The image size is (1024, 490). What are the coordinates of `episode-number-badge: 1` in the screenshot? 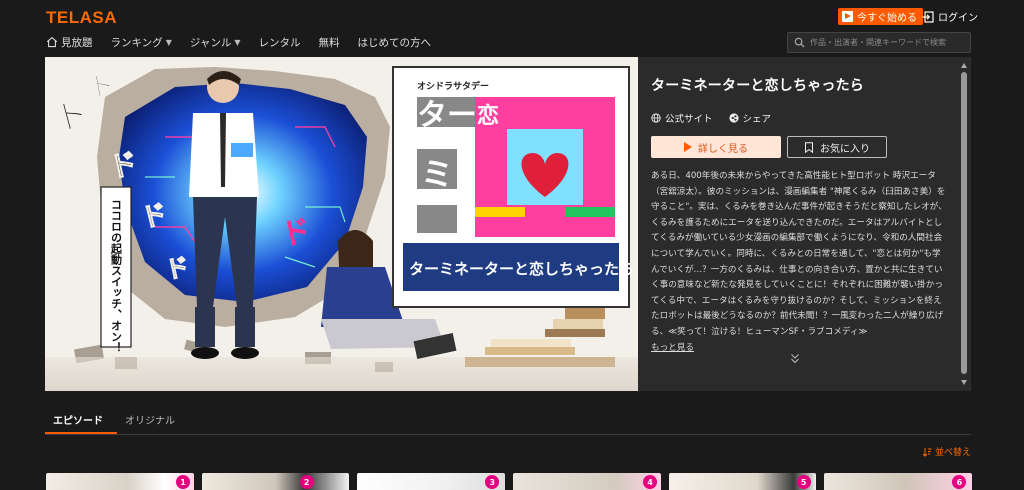 It's located at (183, 482).